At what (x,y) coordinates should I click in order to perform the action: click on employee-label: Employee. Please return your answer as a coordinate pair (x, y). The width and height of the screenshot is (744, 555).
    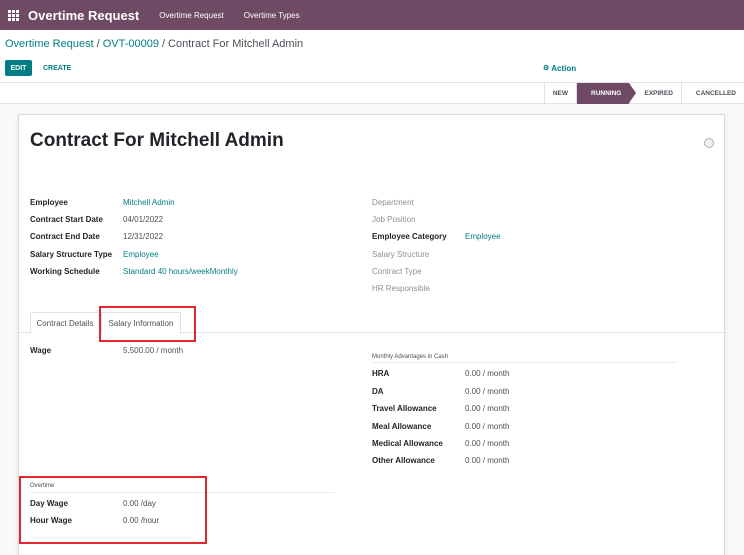
    Looking at the image, I should click on (49, 202).